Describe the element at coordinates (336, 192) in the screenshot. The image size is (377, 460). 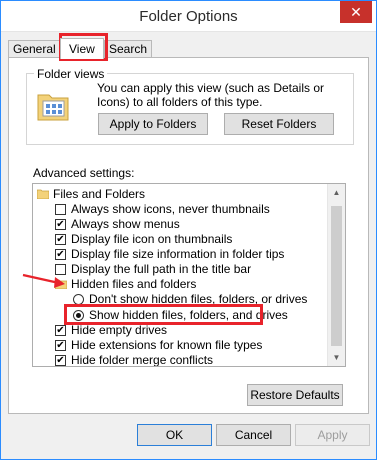
I see `scroll-up-icon: ▲` at that location.